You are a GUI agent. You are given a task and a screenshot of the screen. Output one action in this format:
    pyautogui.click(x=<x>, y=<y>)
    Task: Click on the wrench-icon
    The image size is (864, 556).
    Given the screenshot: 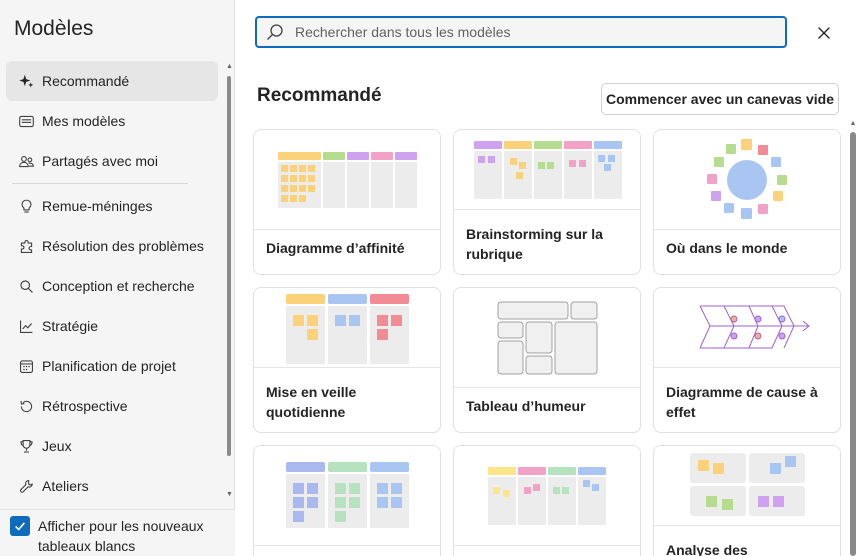 What is the action you would take?
    pyautogui.click(x=26, y=486)
    